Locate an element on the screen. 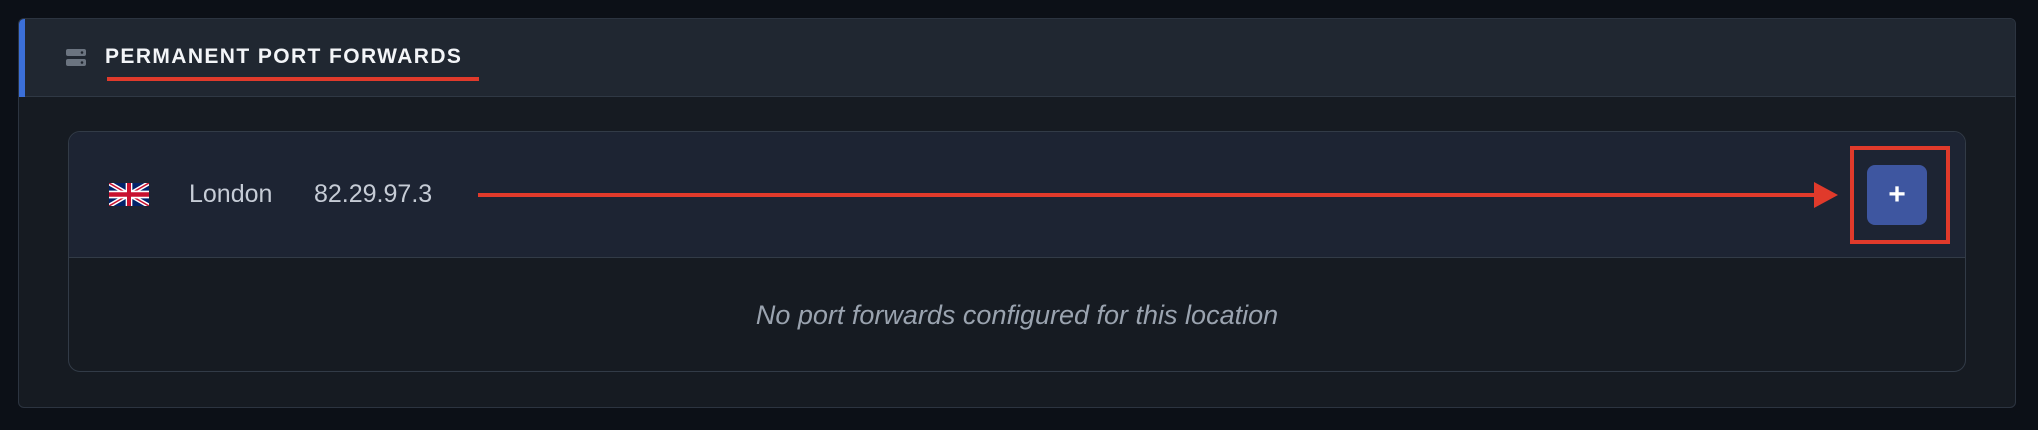 This screenshot has height=430, width=2038. uk-flag-icon is located at coordinates (129, 194).